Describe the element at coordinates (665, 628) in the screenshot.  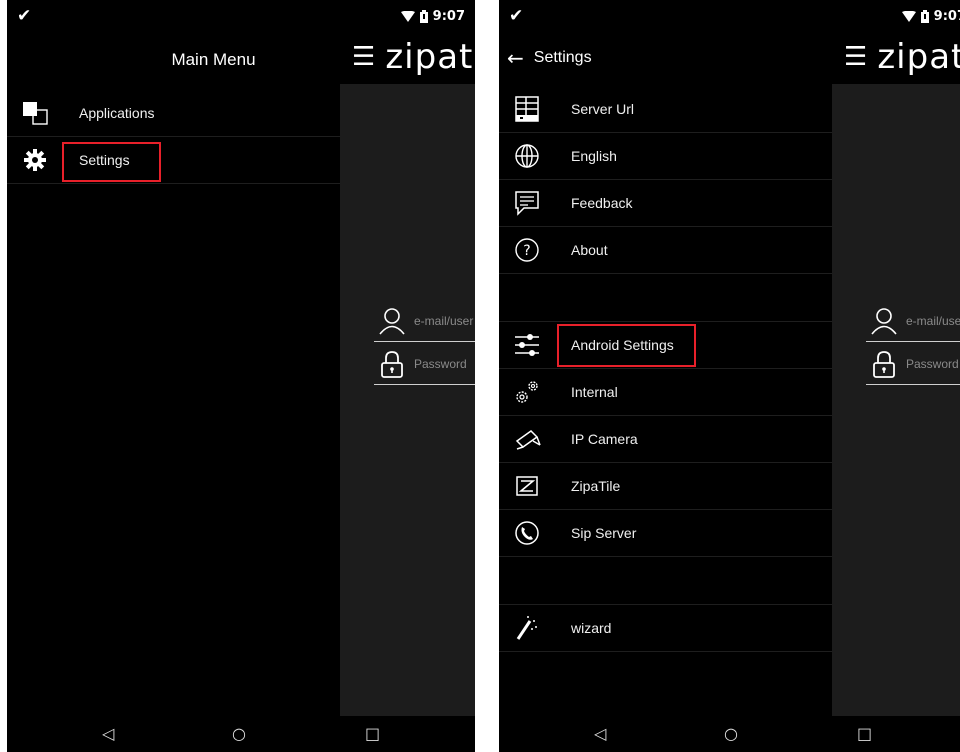
I see `menu-item-wizard: wizard` at that location.